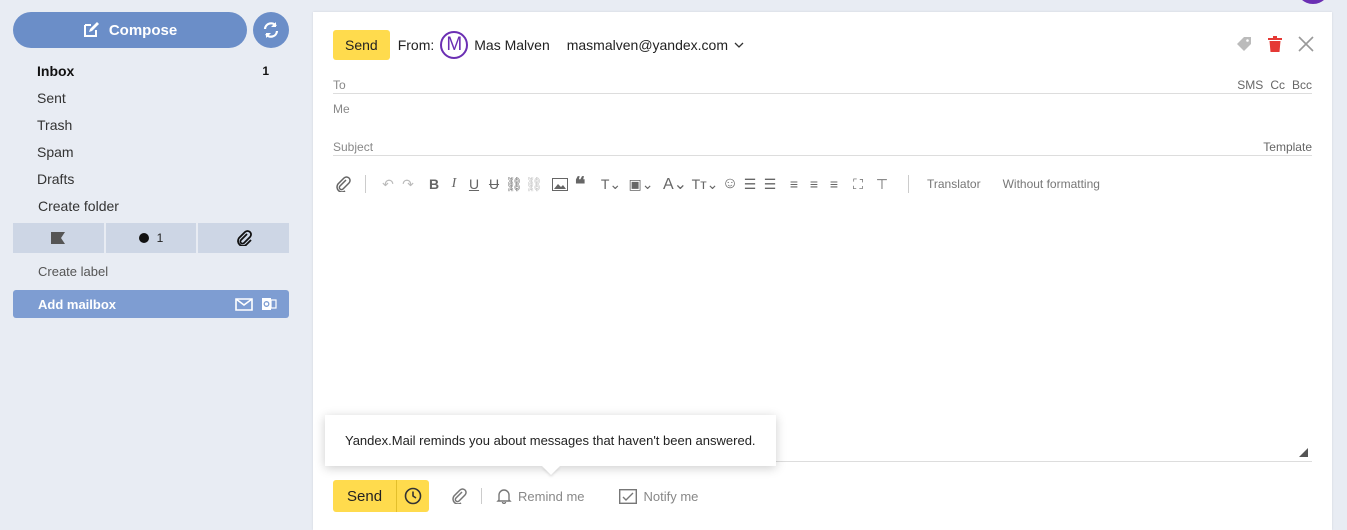 Image resolution: width=1347 pixels, height=530 pixels. Describe the element at coordinates (56, 70) in the screenshot. I see `folder-label: Inbox` at that location.